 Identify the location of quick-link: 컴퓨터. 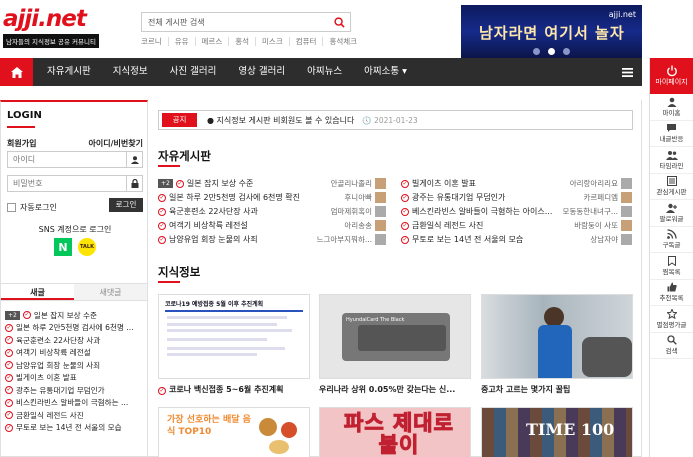
(307, 41).